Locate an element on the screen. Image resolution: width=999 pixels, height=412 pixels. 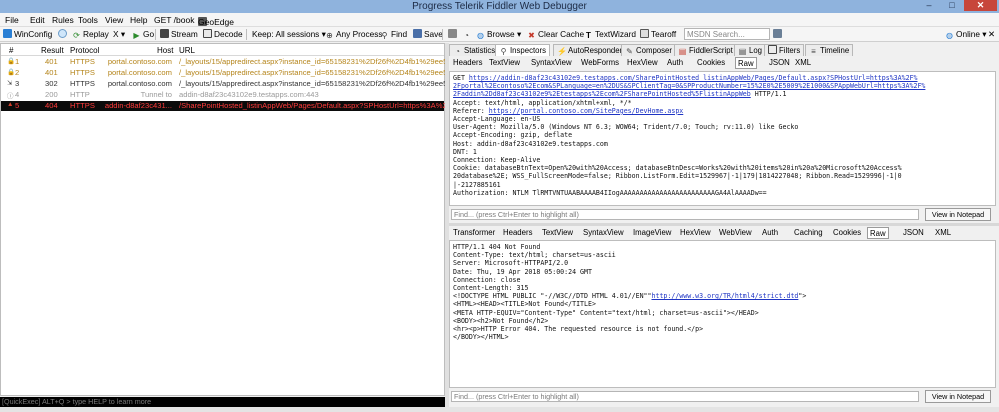
req-tab-textview: TextView is located at coordinates (504, 63).